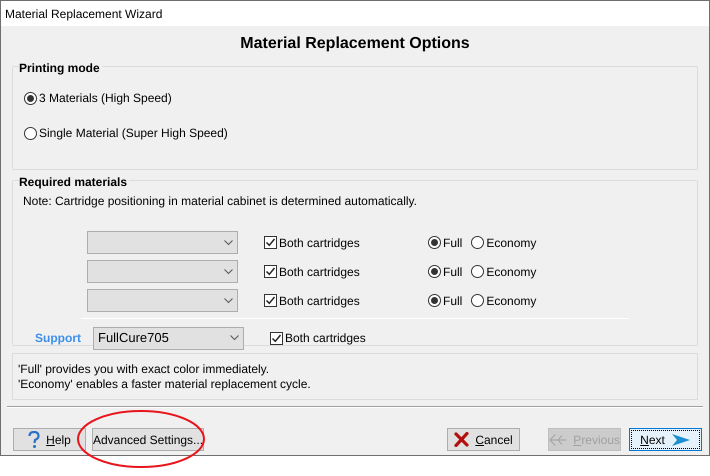 This screenshot has width=710, height=476. I want to click on window-title: Material Replacement Wizard, so click(83, 14).